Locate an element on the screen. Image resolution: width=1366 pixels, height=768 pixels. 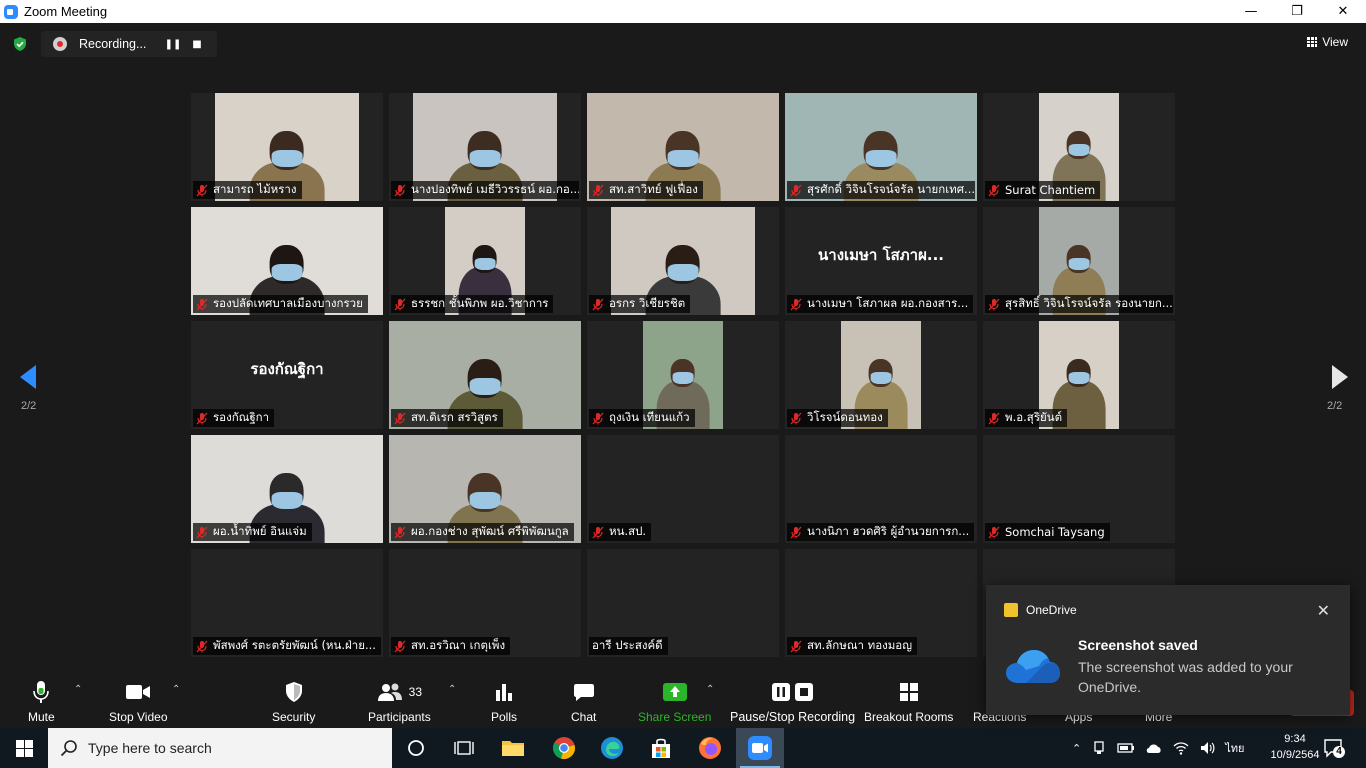
folder-icon is located at coordinates (513, 748).